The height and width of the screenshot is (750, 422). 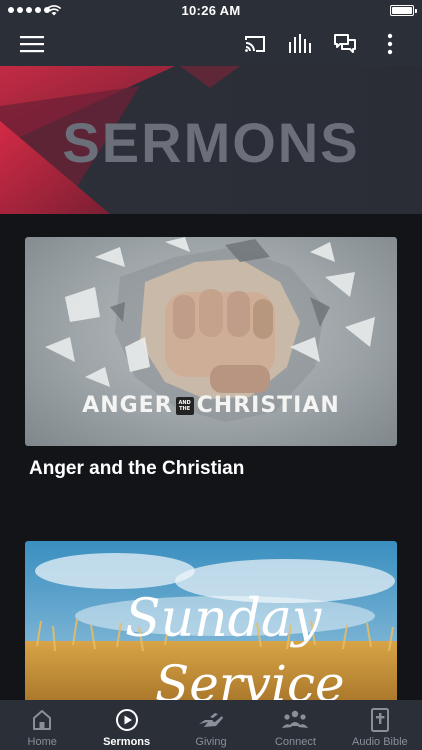 I want to click on menu-icon, so click(x=32, y=44).